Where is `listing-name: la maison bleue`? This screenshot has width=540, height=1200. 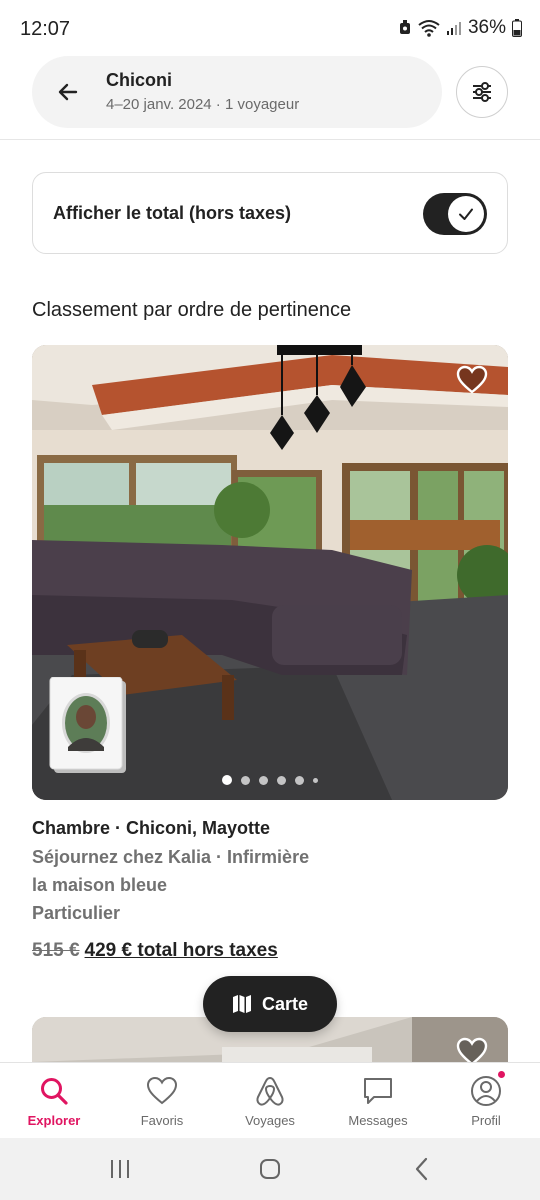 listing-name: la maison bleue is located at coordinates (100, 885).